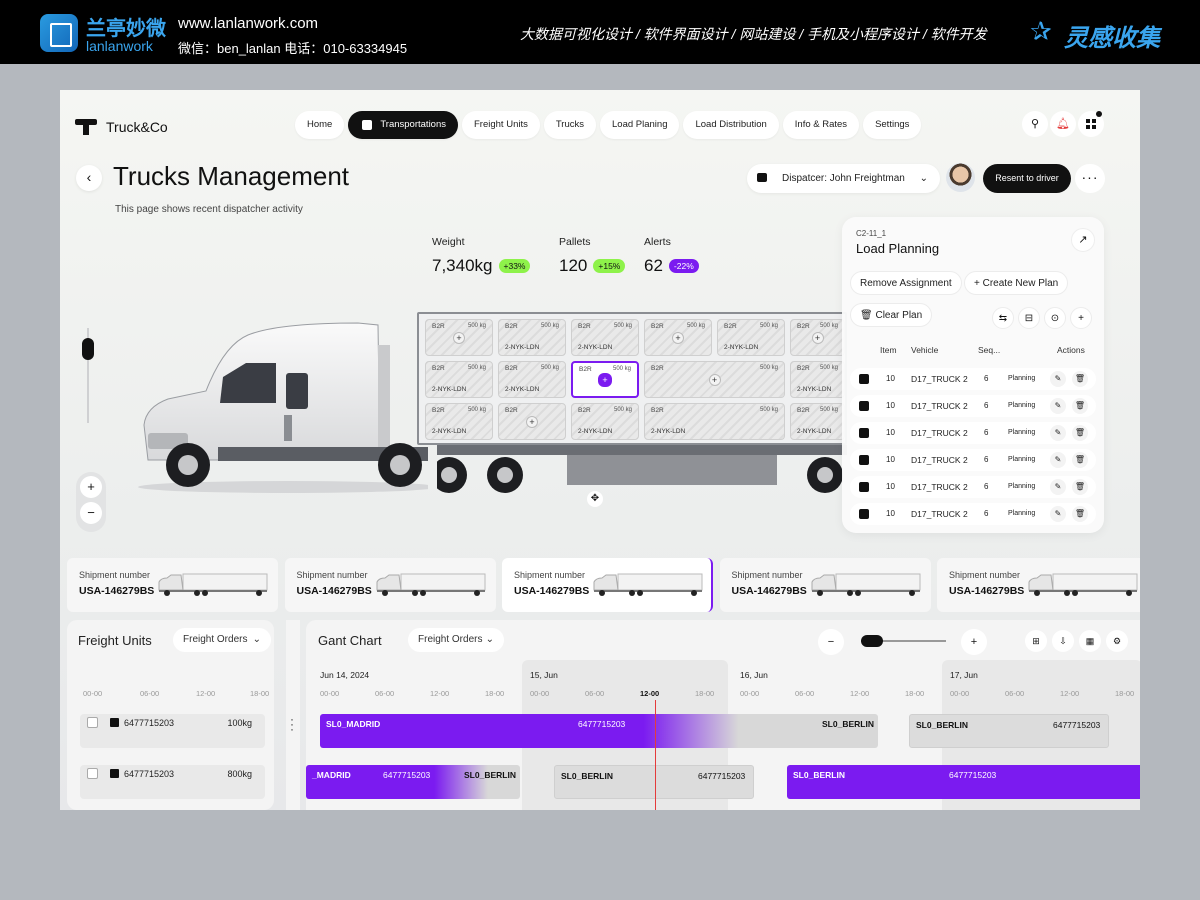 The width and height of the screenshot is (1200, 900). I want to click on clear-plan-button: 🗑︎ Clear Plan, so click(891, 315).